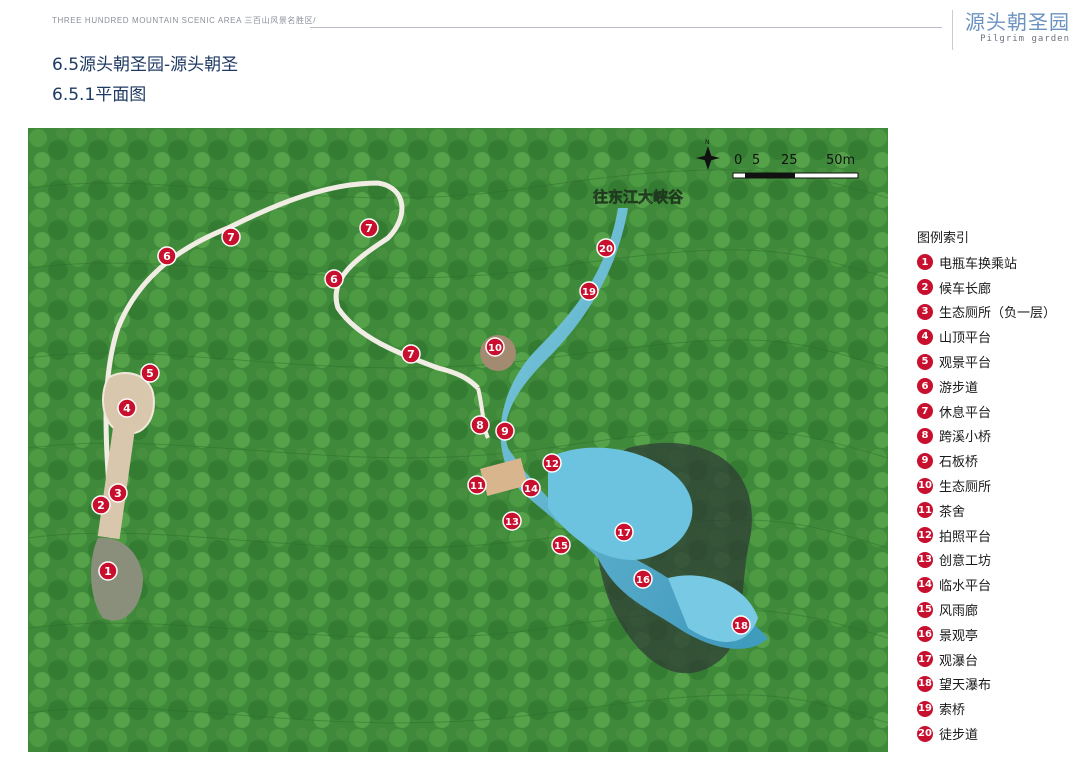  Describe the element at coordinates (997, 708) in the screenshot. I see `legend-item: 19 索桥` at that location.